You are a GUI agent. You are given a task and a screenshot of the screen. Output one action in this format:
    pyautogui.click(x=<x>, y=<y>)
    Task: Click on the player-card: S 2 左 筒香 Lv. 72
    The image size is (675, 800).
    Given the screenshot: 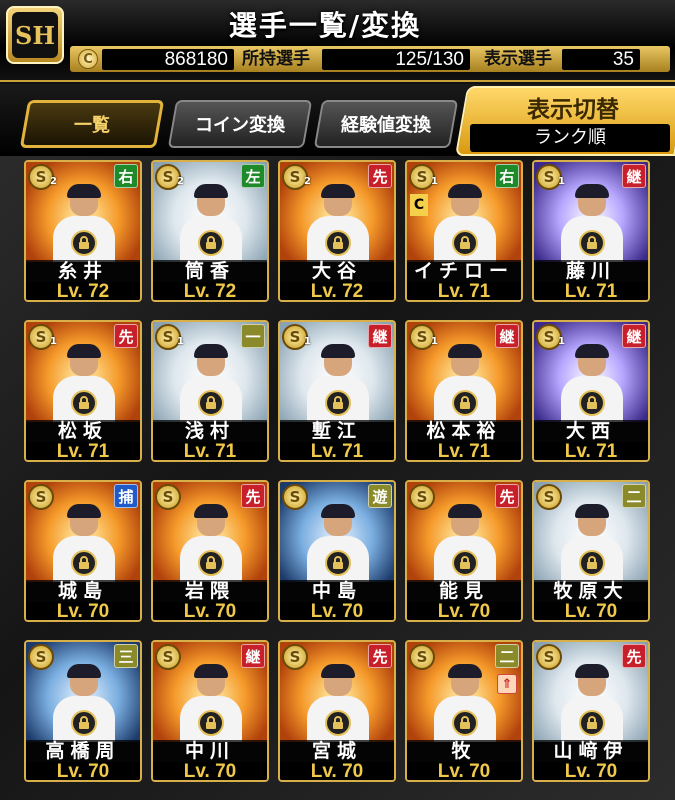 What is the action you would take?
    pyautogui.click(x=210, y=231)
    